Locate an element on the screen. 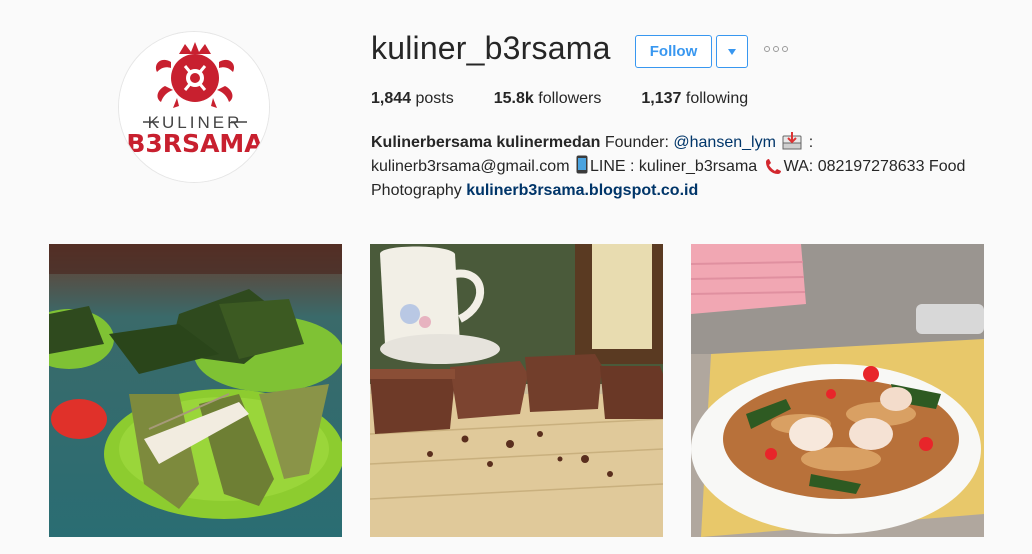 The width and height of the screenshot is (1032, 554). followers-count: 15.8k is located at coordinates (513, 98).